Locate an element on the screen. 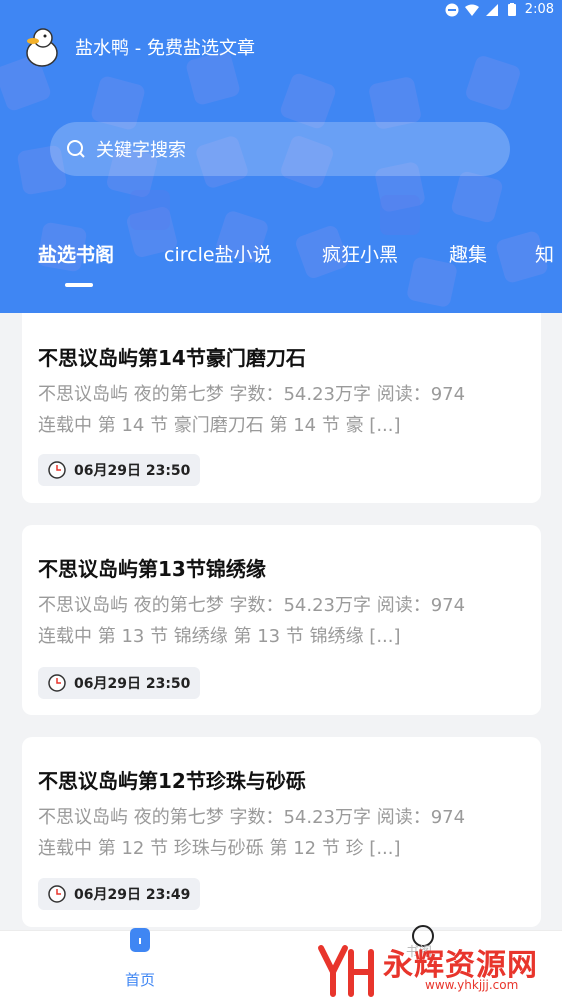 The height and width of the screenshot is (1000, 562). watermark-logo is located at coordinates (346, 971).